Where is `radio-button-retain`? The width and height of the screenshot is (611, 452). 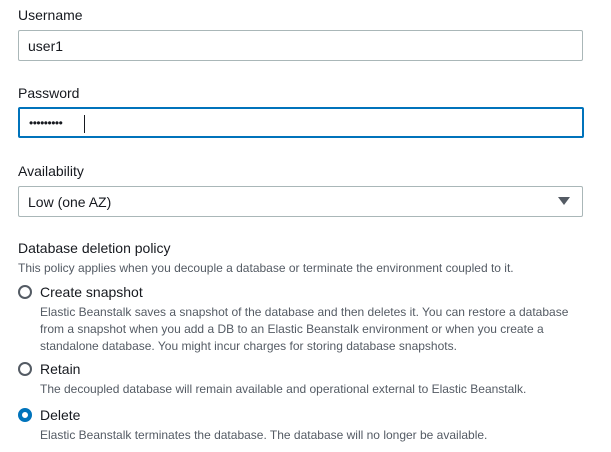
radio-button-retain is located at coordinates (25, 369).